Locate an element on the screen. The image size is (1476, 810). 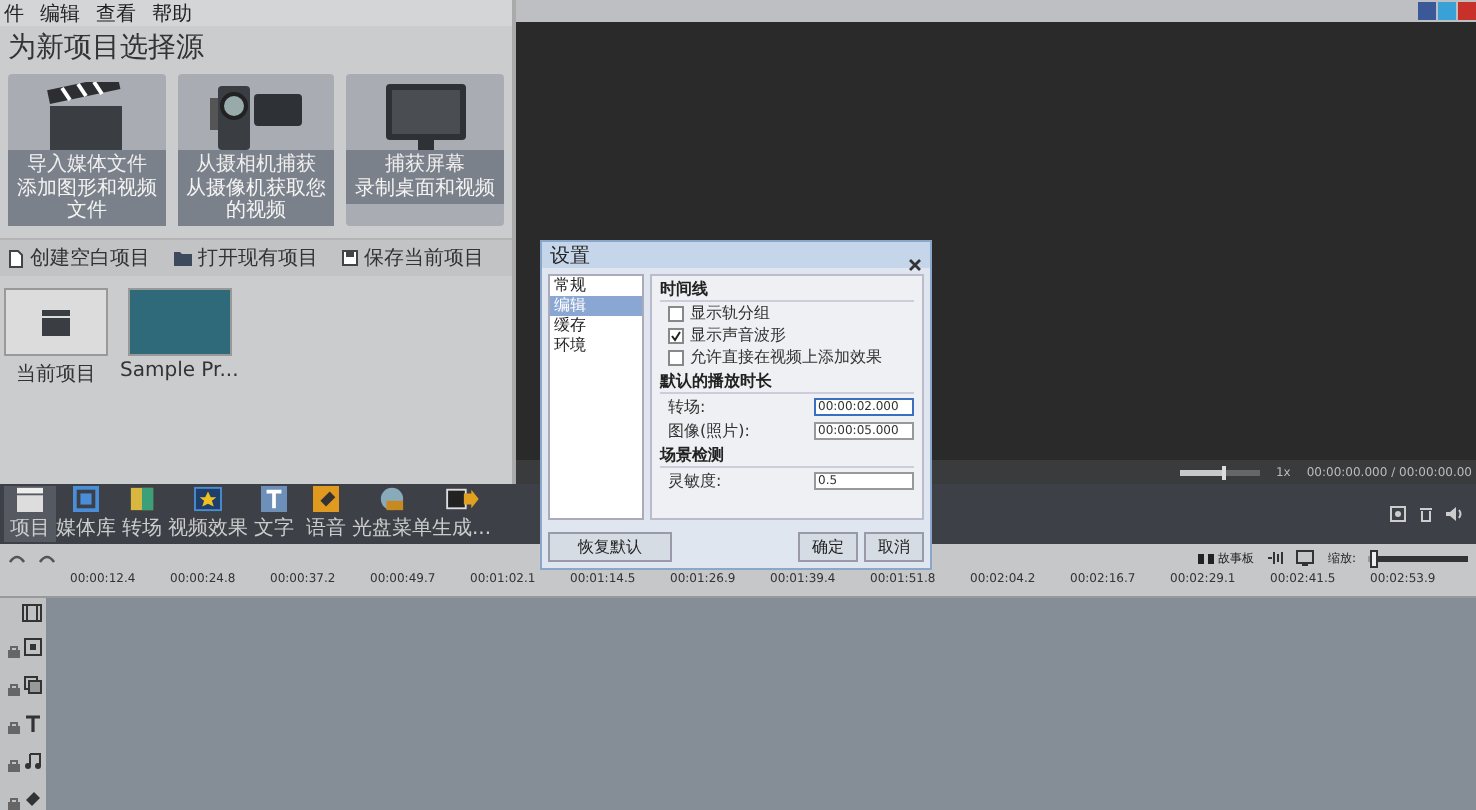
source-card: 导入媒体文件 添加图形和视频文件 is located at coordinates (87, 150).